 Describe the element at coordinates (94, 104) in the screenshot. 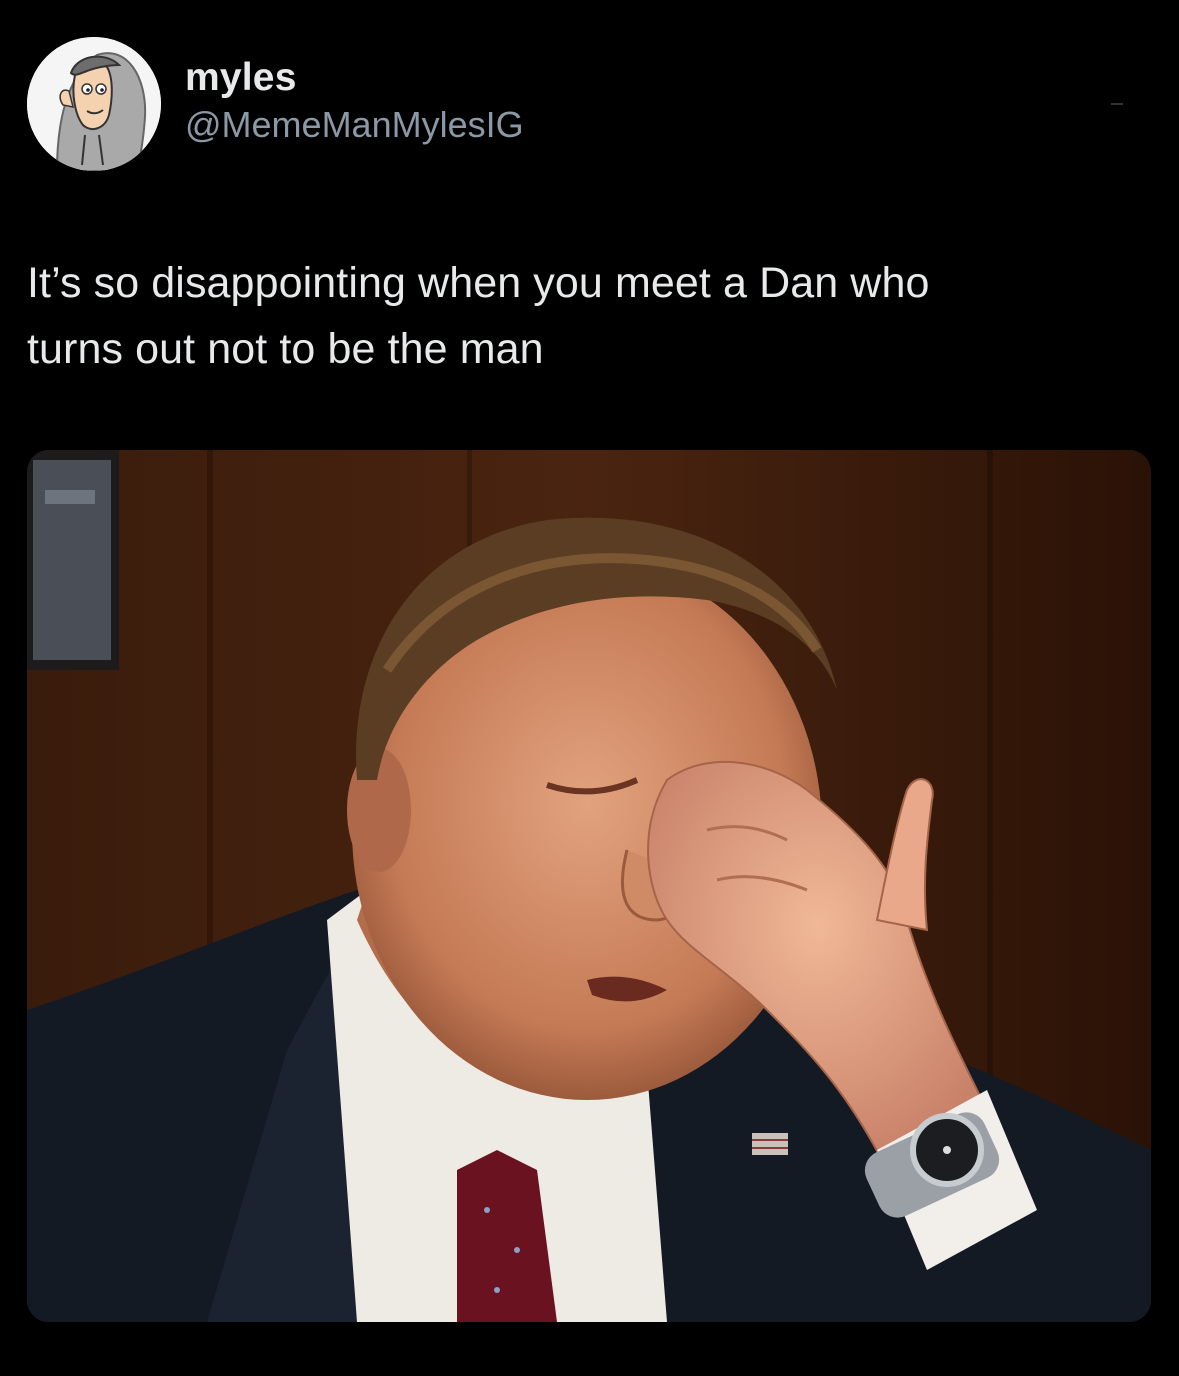

I see `cartoon-hooded-avatar-icon` at that location.